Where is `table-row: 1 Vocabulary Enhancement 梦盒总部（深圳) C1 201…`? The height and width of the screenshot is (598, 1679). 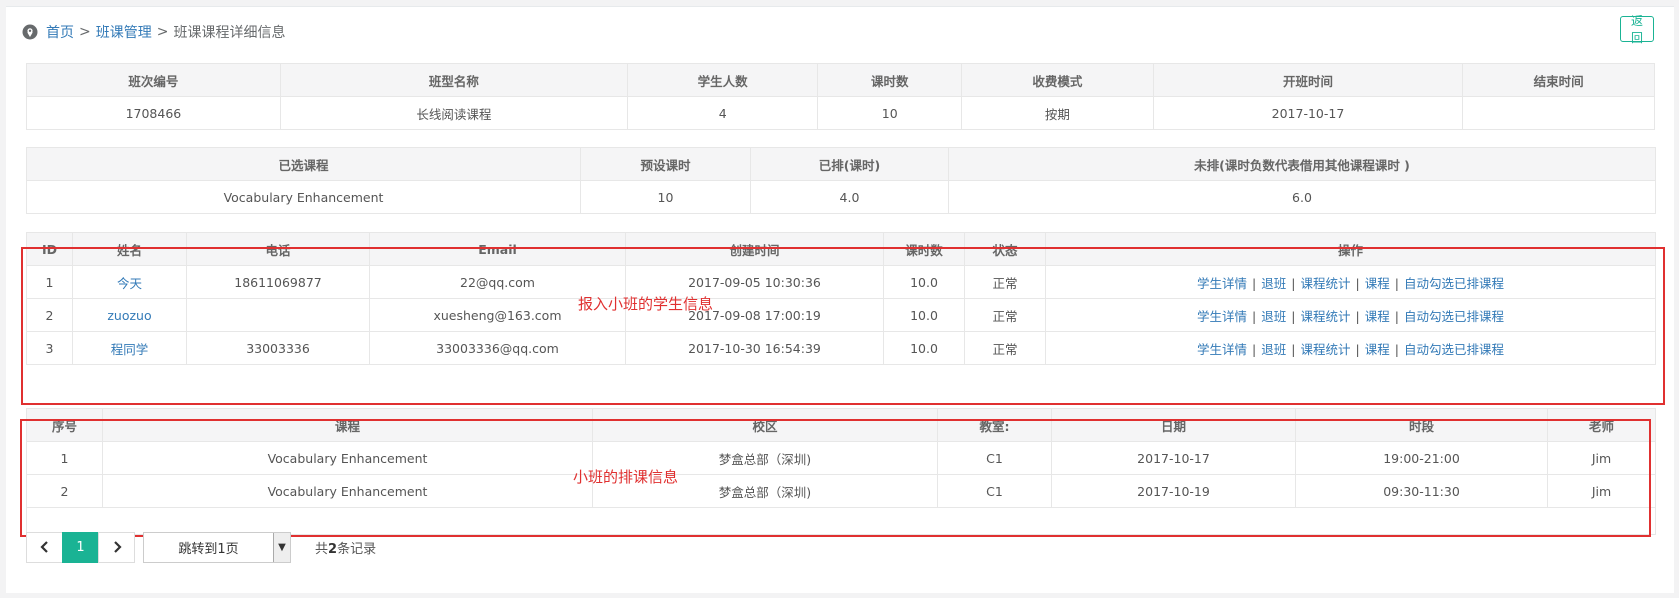 table-row: 1 Vocabulary Enhancement 梦盒总部（深圳) C1 201… is located at coordinates (841, 458).